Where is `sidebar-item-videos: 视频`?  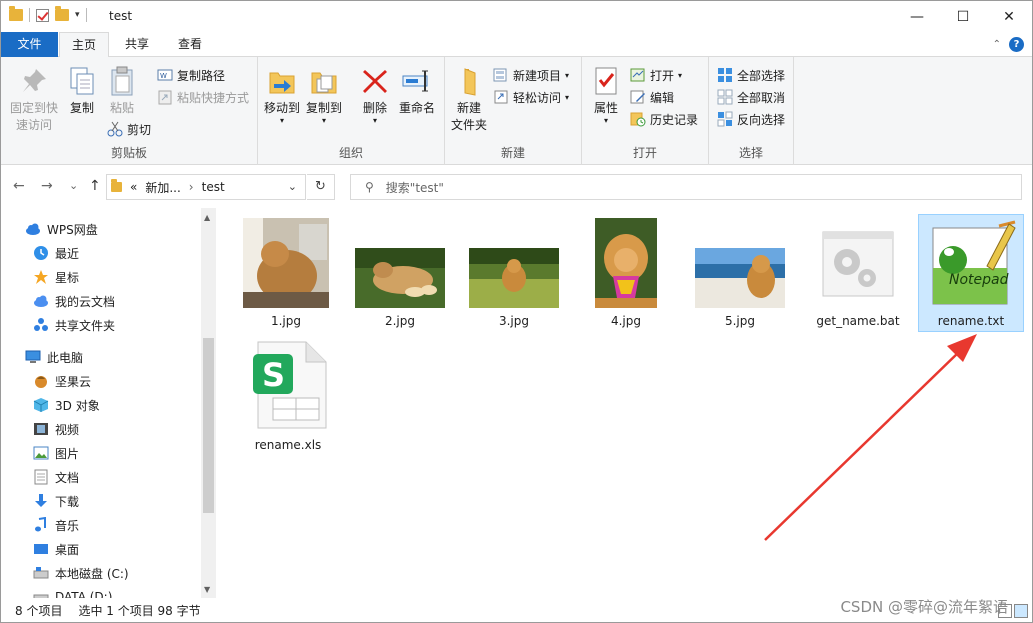
sidebar-item-videos: 视频 is located at coordinates (56, 429).